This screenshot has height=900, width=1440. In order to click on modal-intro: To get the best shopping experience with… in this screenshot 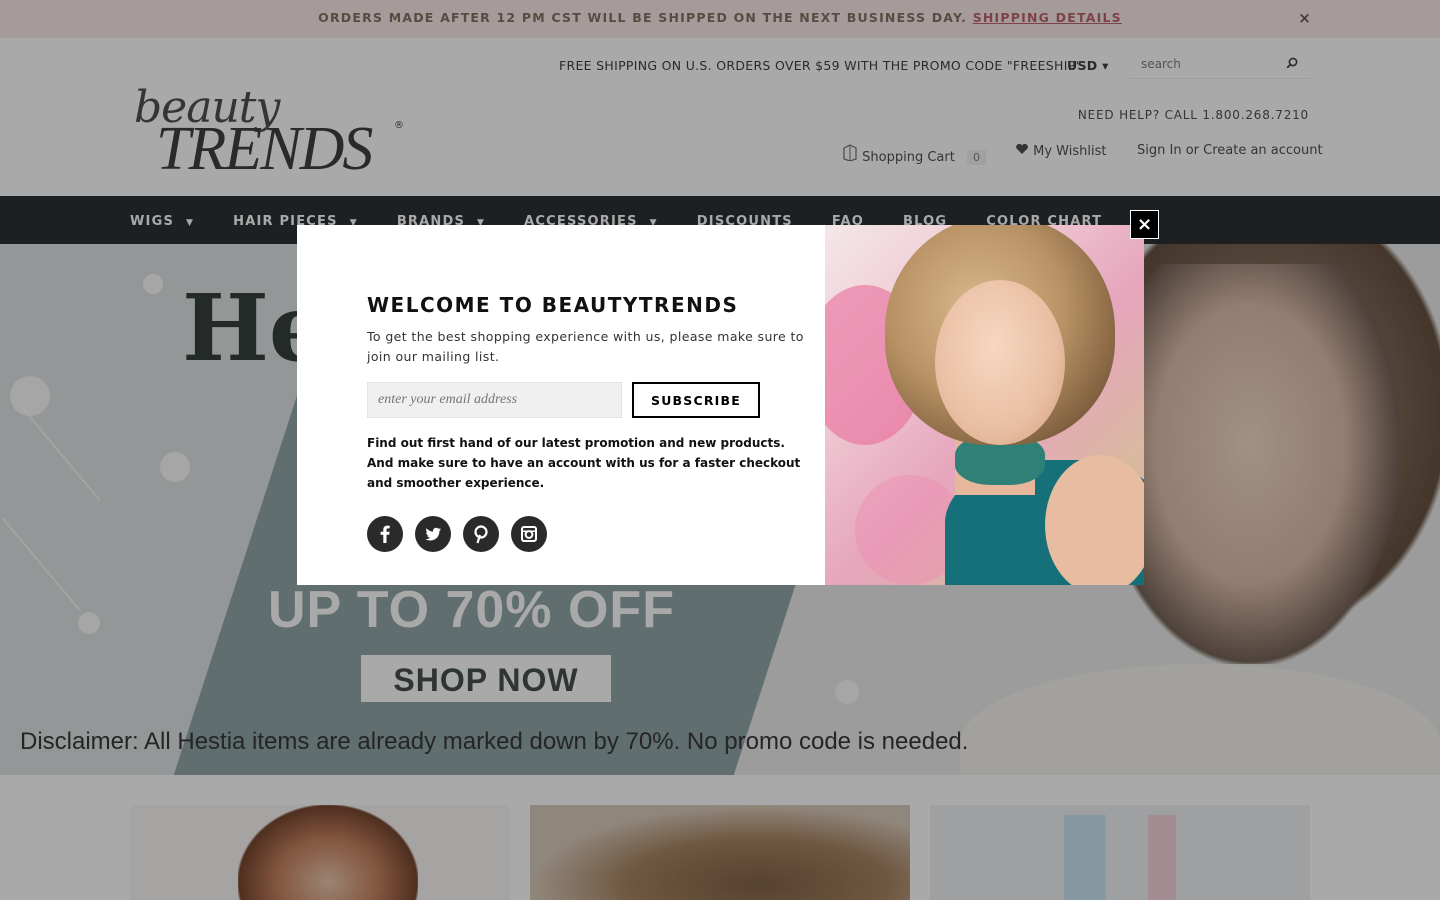, I will do `click(585, 346)`.